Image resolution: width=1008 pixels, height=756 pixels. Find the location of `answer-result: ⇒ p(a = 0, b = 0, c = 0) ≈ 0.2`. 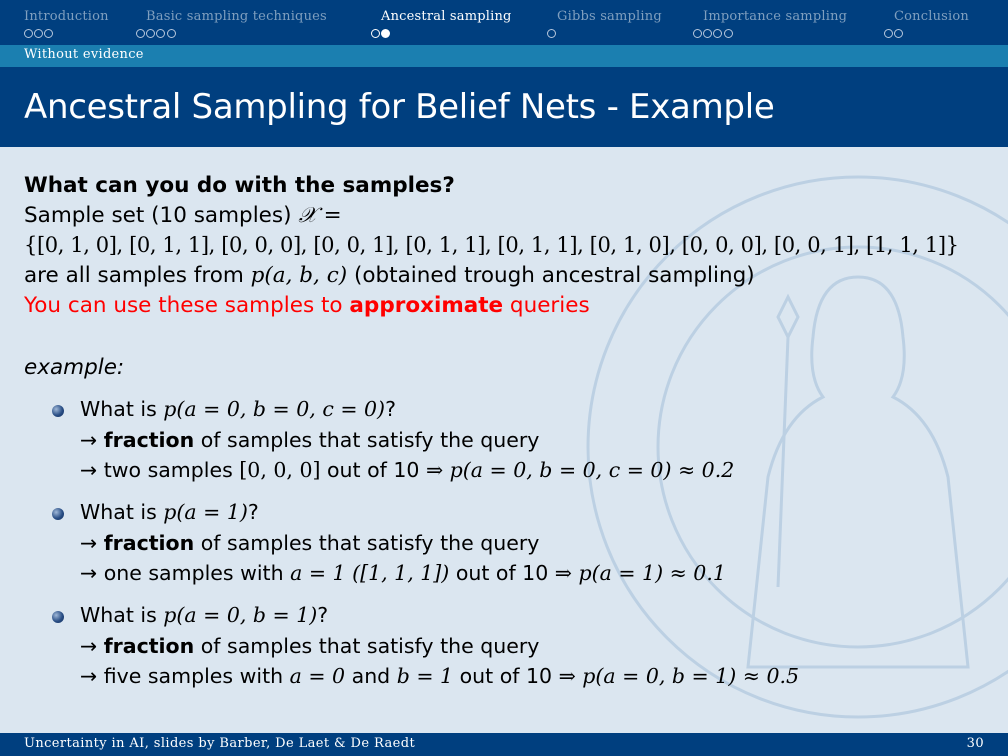

answer-result: ⇒ p(a = 0, b = 0, c = 0) ≈ 0.2 is located at coordinates (580, 470).